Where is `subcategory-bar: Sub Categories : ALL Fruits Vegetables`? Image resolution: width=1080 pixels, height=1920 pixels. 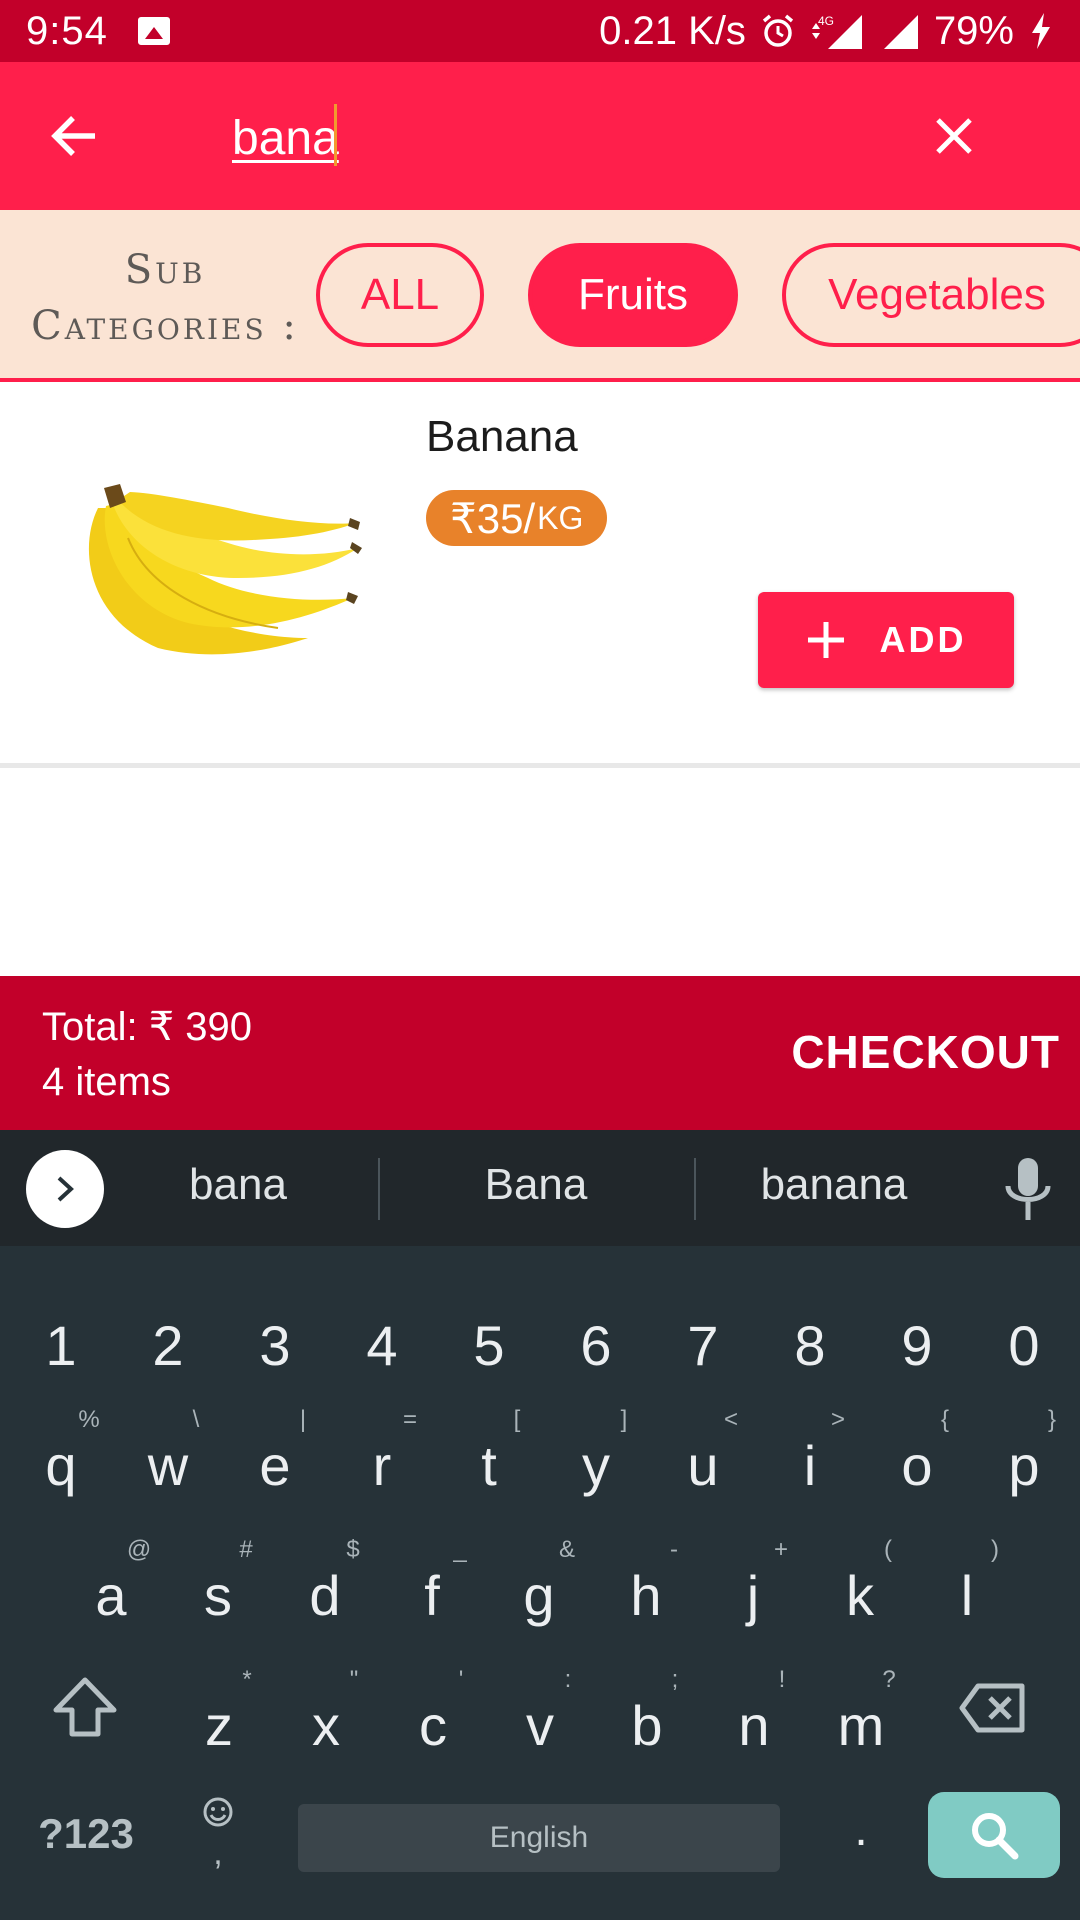
subcategory-bar: Sub Categories : ALL Fruits Vegetables is located at coordinates (540, 296).